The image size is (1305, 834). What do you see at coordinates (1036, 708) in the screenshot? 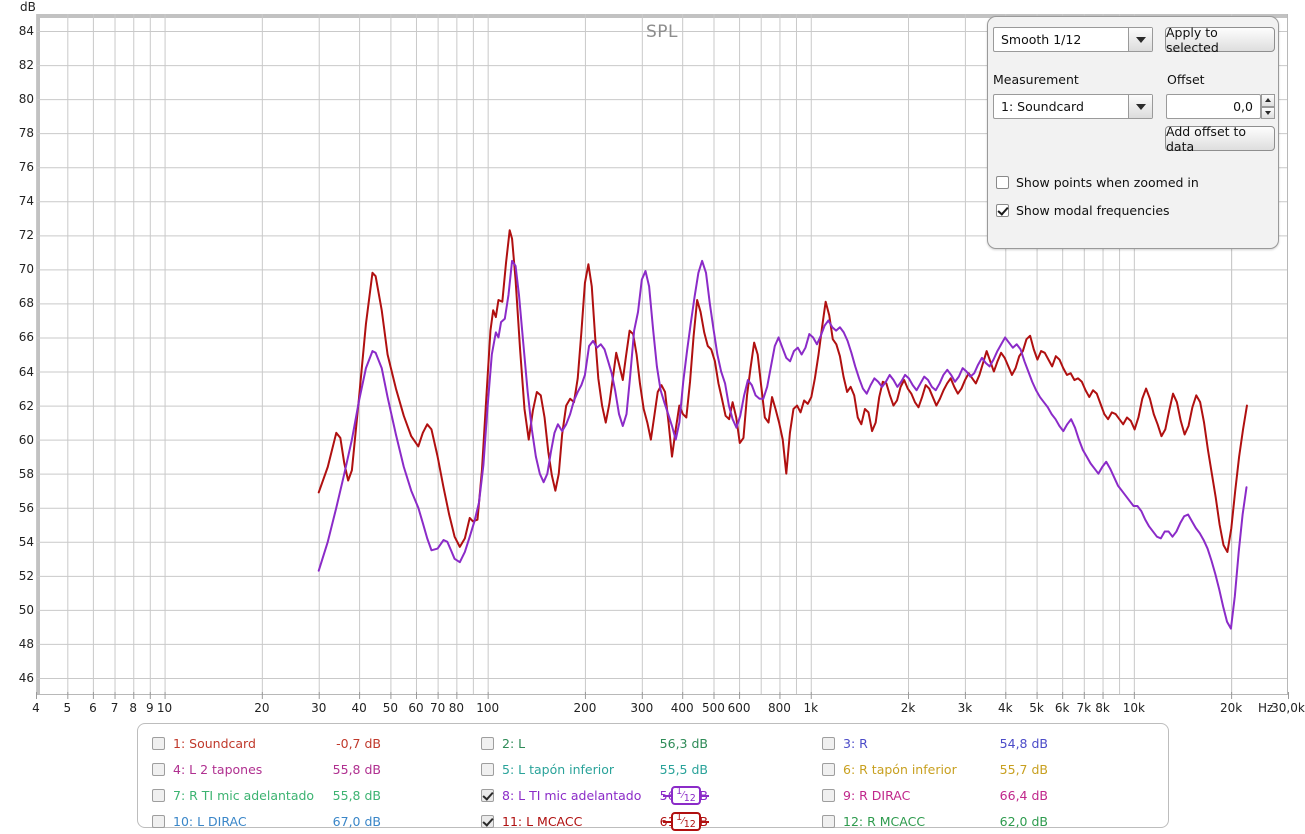
I see `x-axis-tick: 5k` at bounding box center [1036, 708].